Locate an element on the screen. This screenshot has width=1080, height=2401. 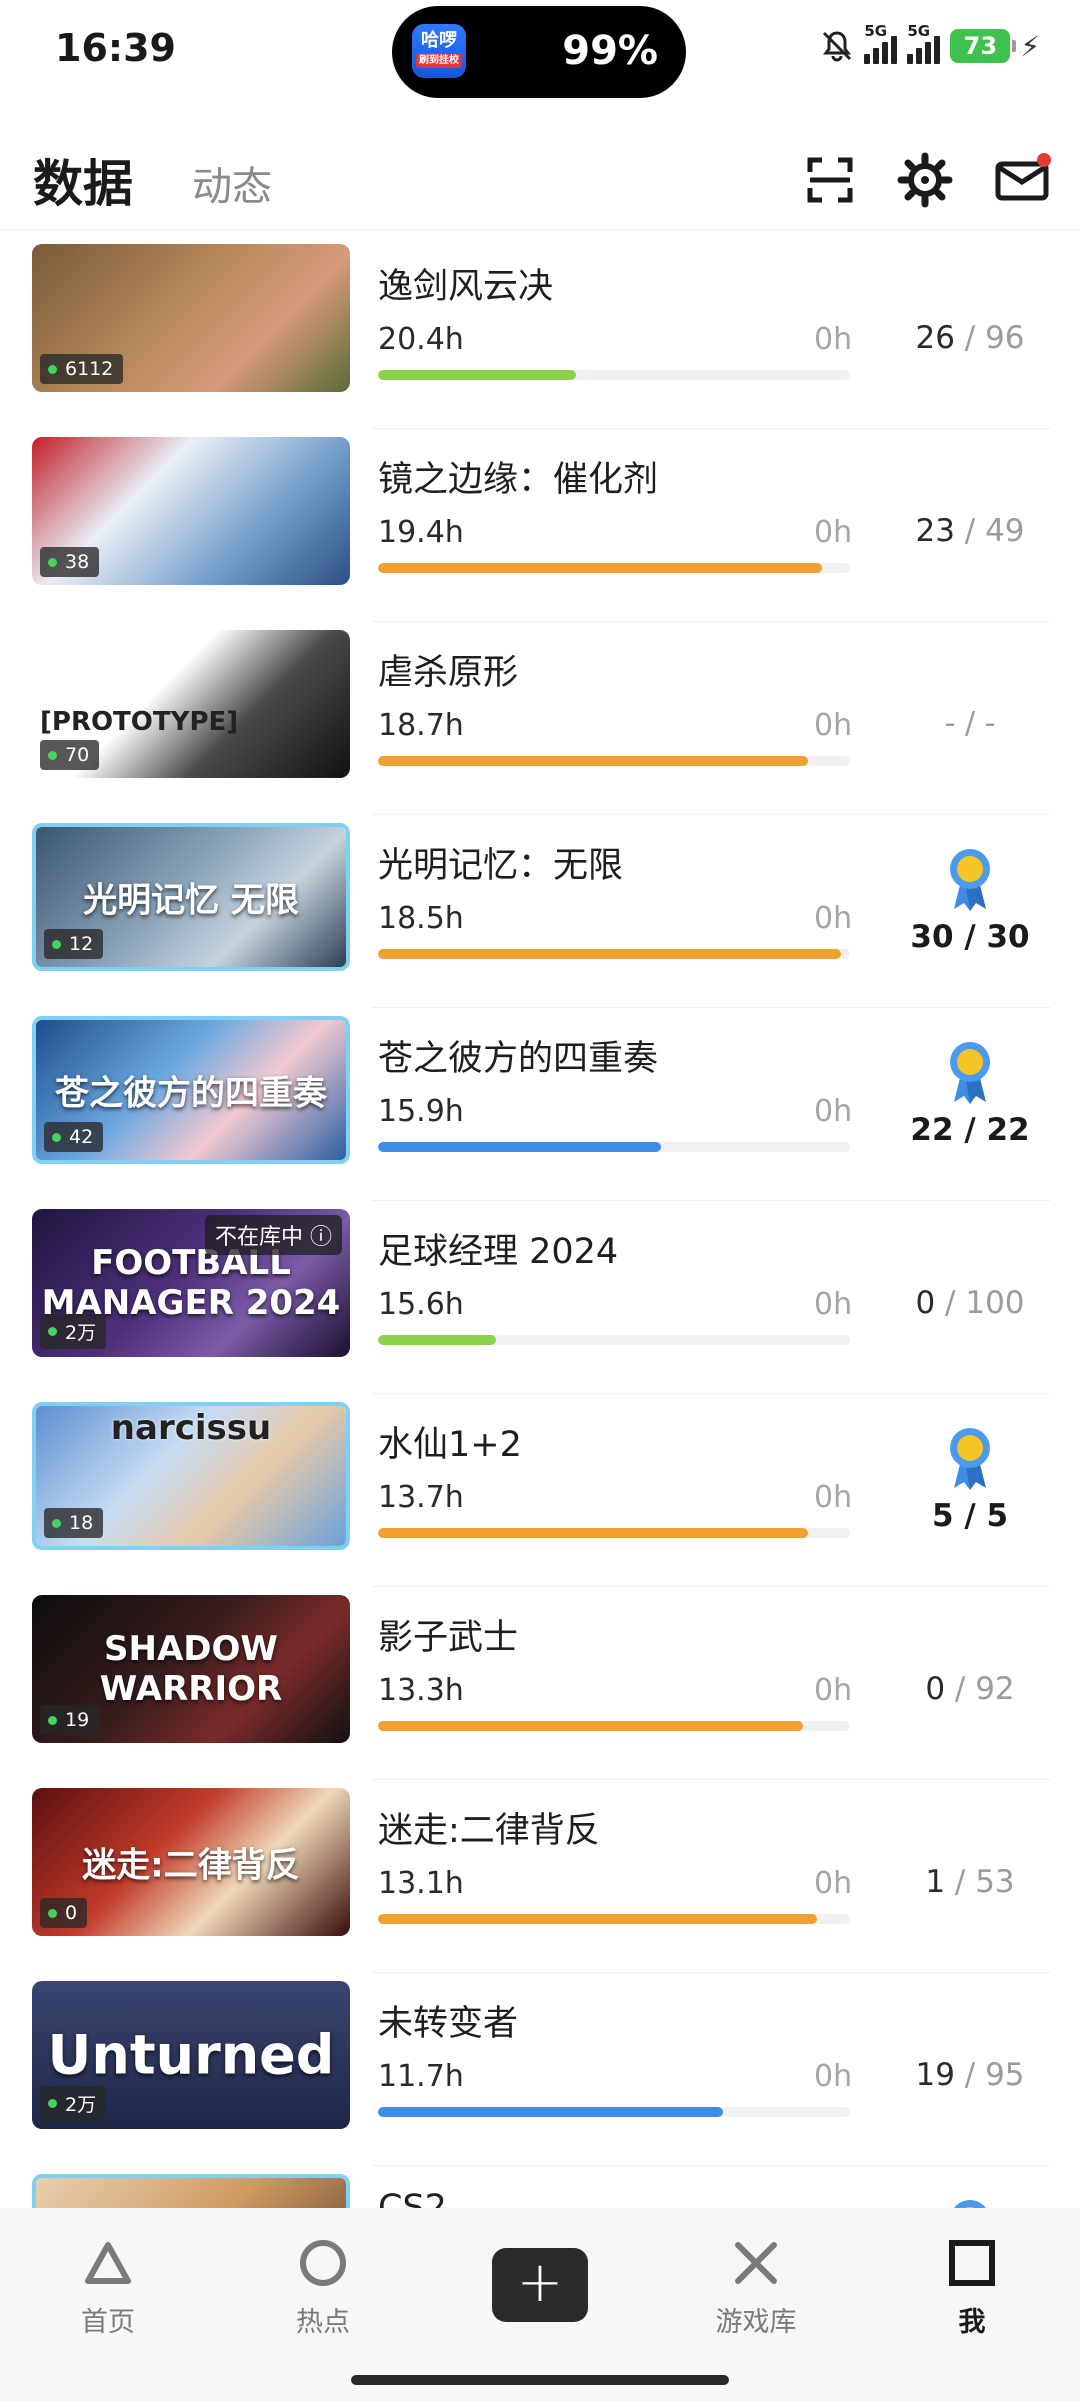
achievement-count: 0 / 92 is located at coordinates (970, 1689).